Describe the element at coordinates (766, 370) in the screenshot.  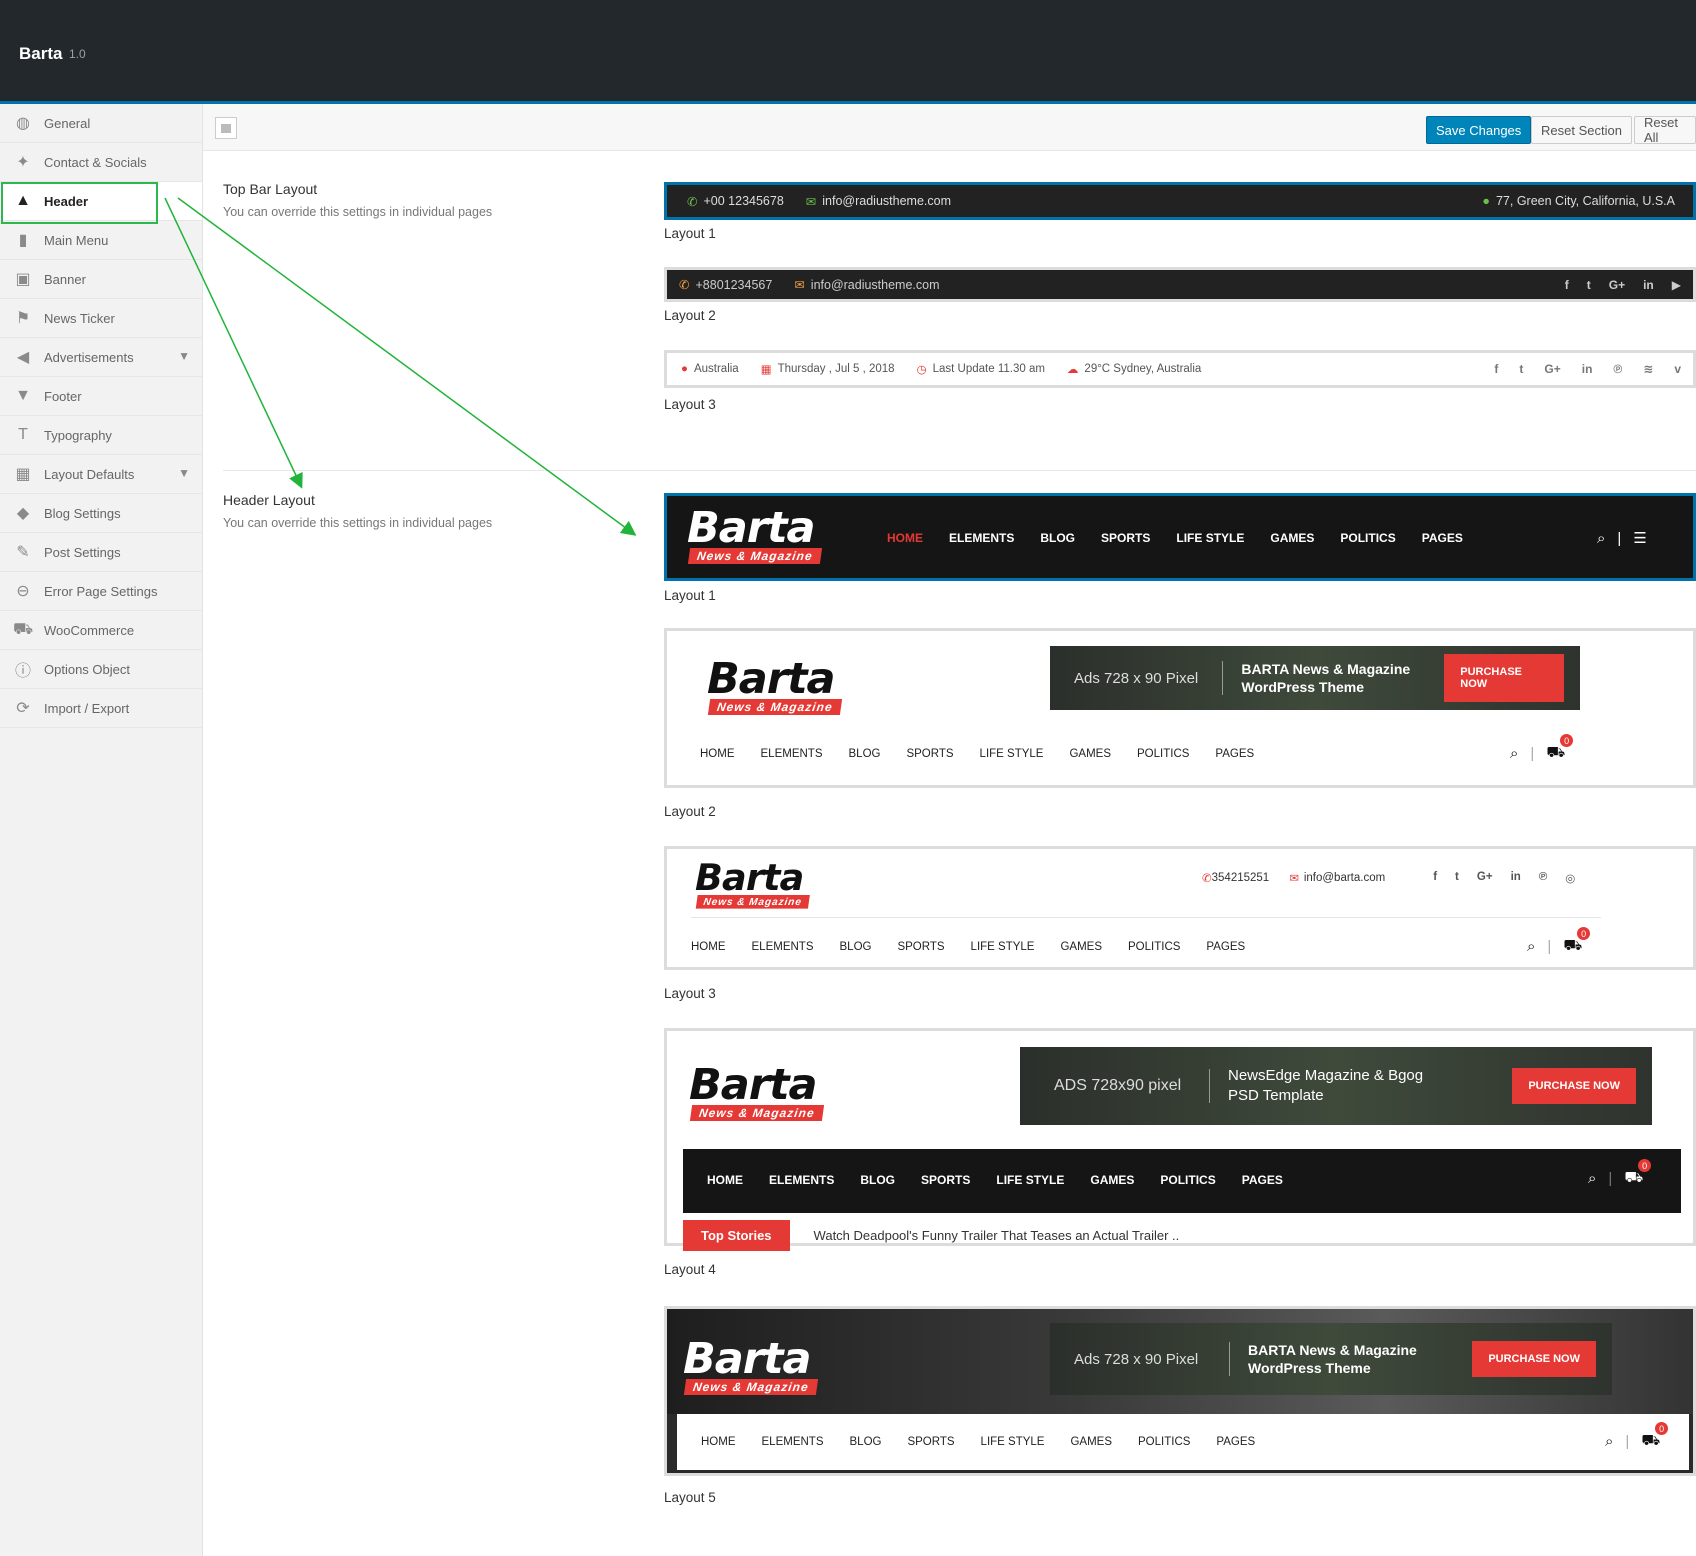
I see `calendar-icon: ▦` at that location.